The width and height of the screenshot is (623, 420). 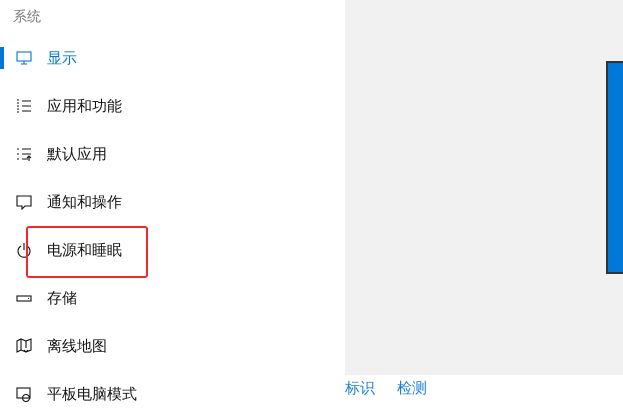 What do you see at coordinates (24, 202) in the screenshot?
I see `speech-bubble-icon` at bounding box center [24, 202].